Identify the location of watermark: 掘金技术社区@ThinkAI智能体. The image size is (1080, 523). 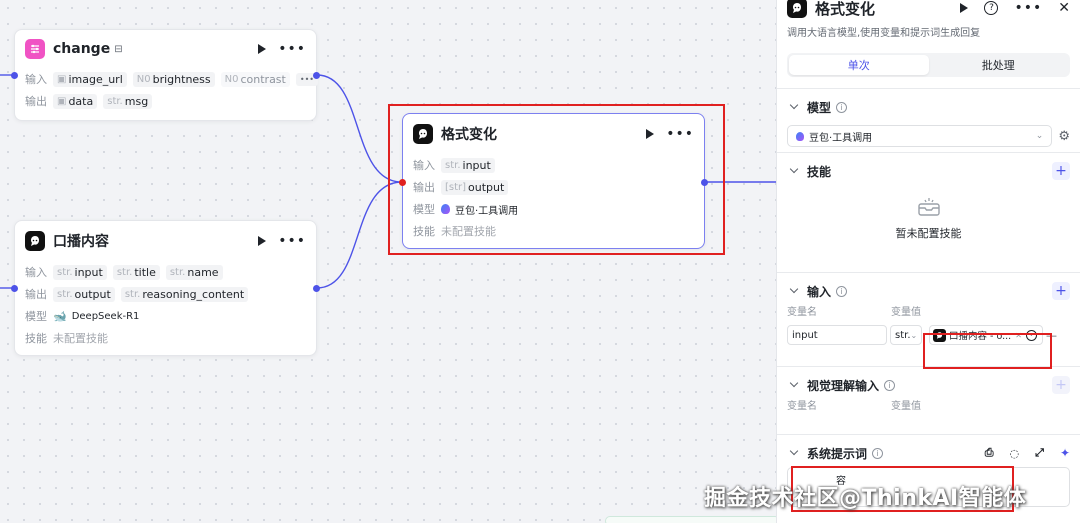
(865, 498).